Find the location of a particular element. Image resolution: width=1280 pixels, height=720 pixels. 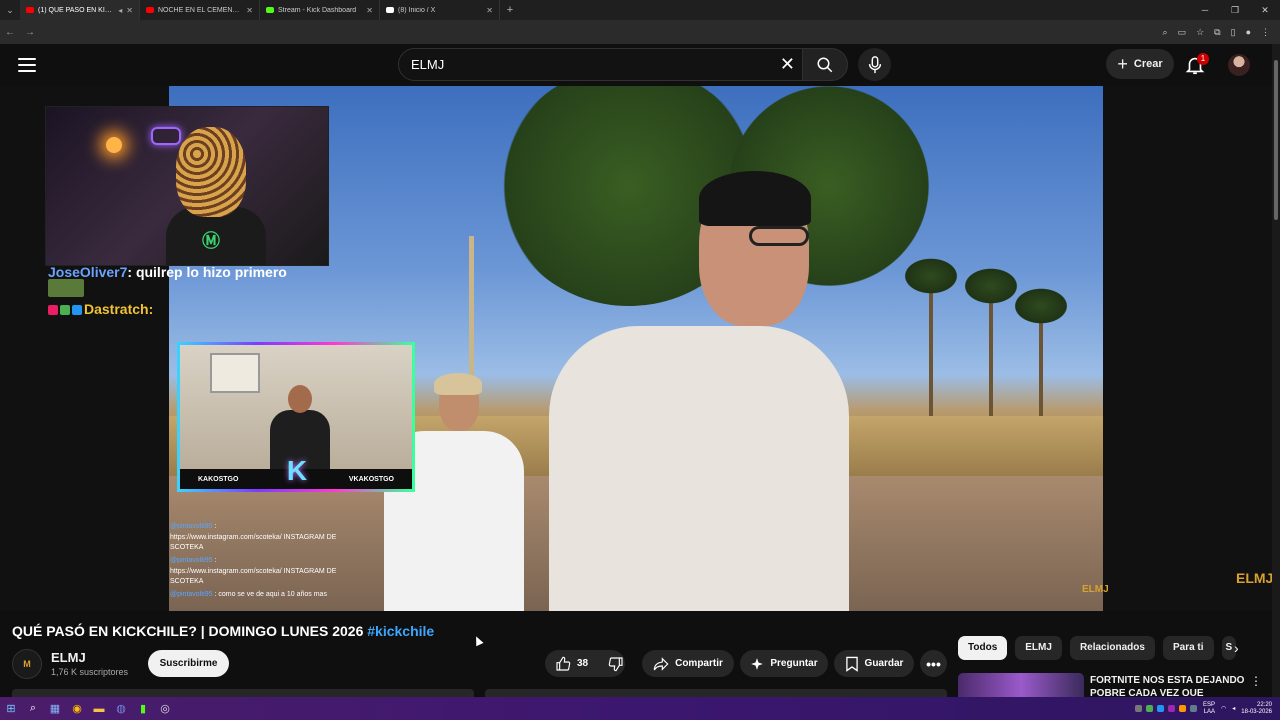

widgets-icon: ▦ is located at coordinates (55, 708).